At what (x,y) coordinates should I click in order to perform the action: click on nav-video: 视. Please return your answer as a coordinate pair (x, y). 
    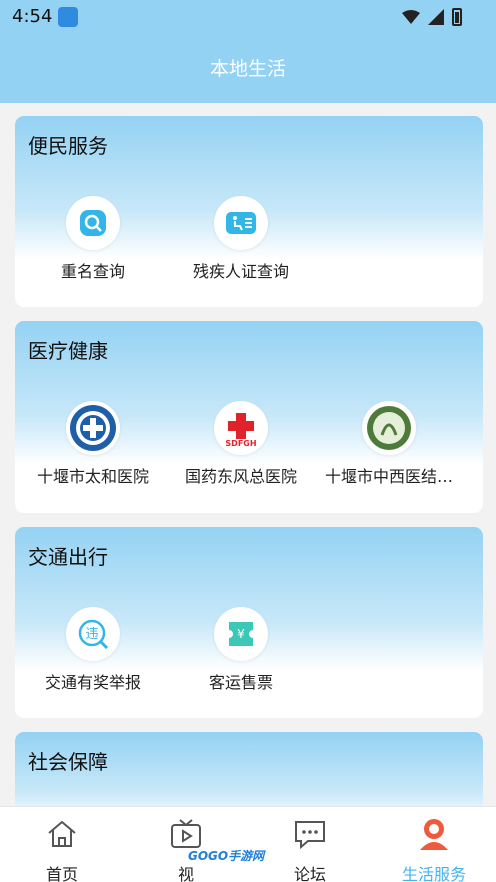
    Looking at the image, I should click on (186, 844).